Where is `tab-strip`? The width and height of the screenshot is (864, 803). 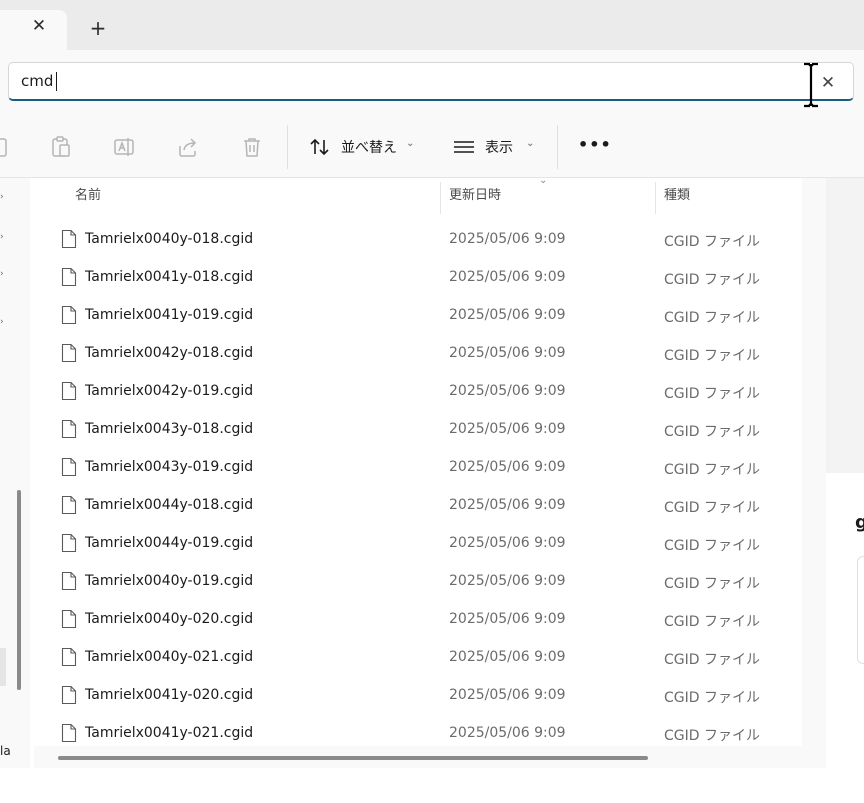
tab-strip is located at coordinates (432, 25).